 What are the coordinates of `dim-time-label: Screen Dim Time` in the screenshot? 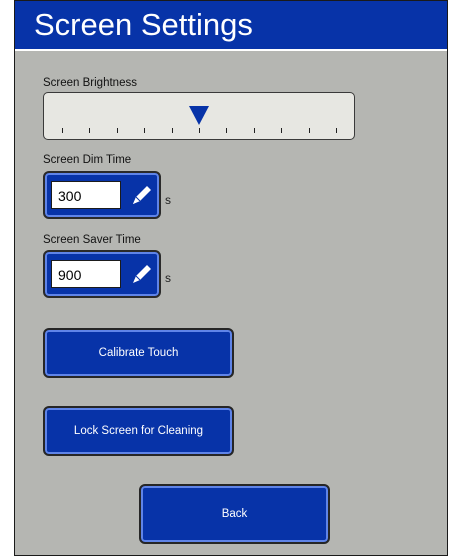 It's located at (87, 160).